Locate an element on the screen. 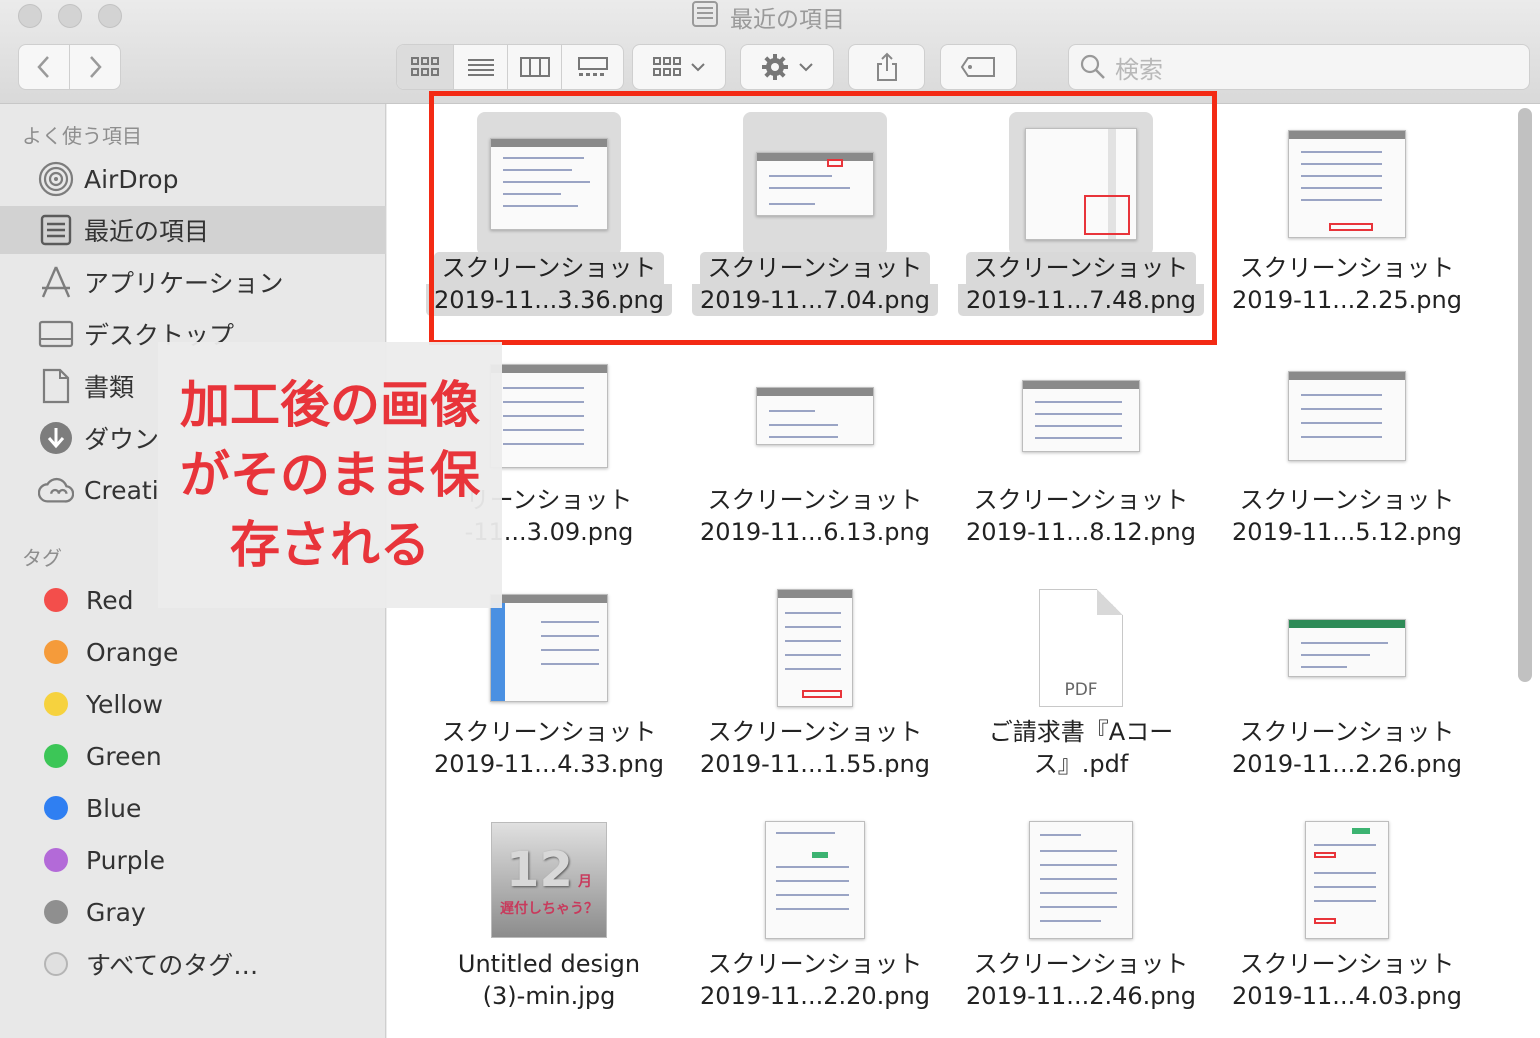  search-placeholder: 検索 is located at coordinates (1139, 69).